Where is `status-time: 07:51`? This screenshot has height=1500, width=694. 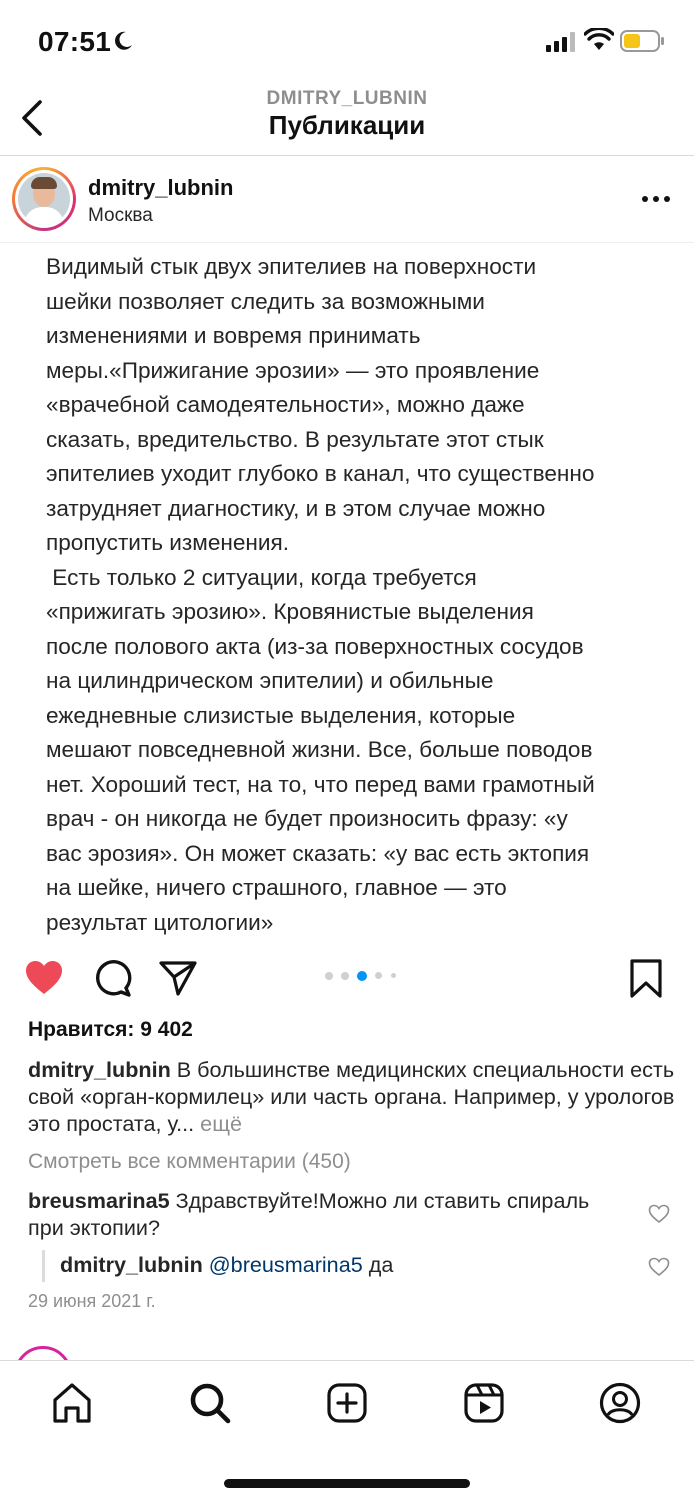
status-time: 07:51 is located at coordinates (75, 41).